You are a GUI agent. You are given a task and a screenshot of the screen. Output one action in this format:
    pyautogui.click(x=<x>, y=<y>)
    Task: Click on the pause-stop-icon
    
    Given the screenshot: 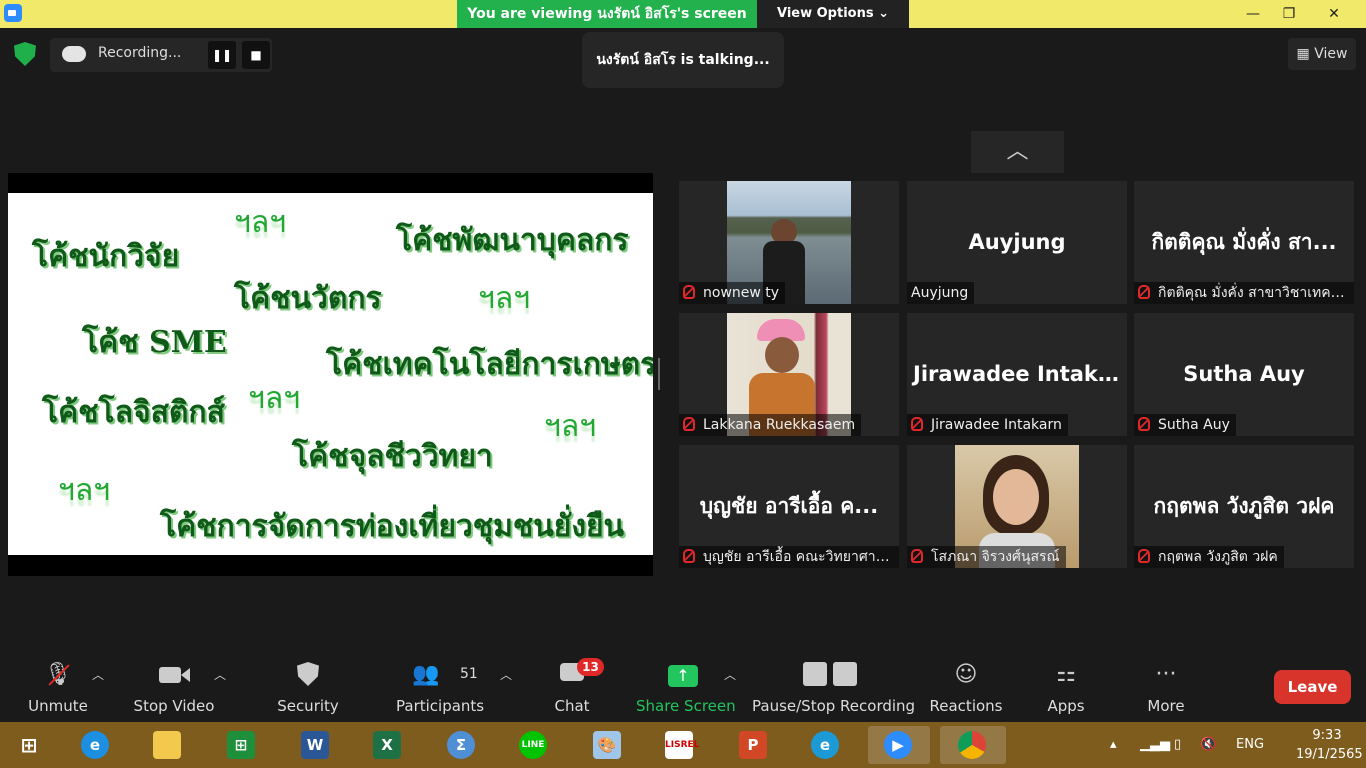 What is the action you would take?
    pyautogui.click(x=830, y=675)
    